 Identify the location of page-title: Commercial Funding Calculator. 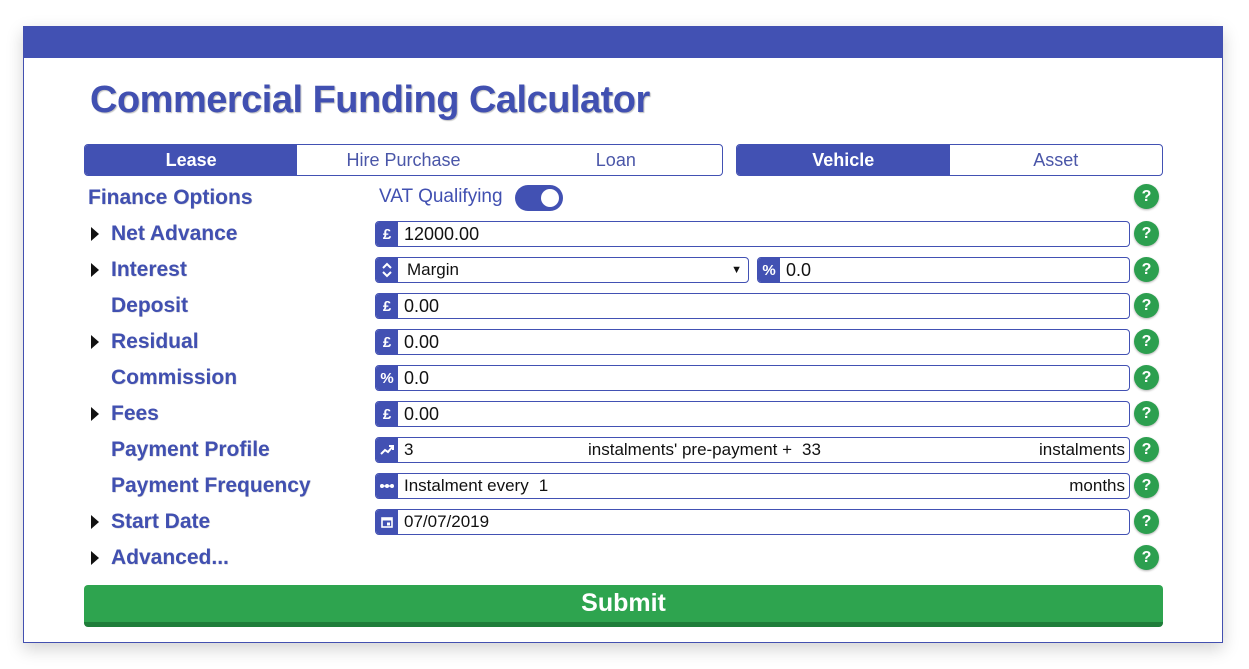
(370, 100).